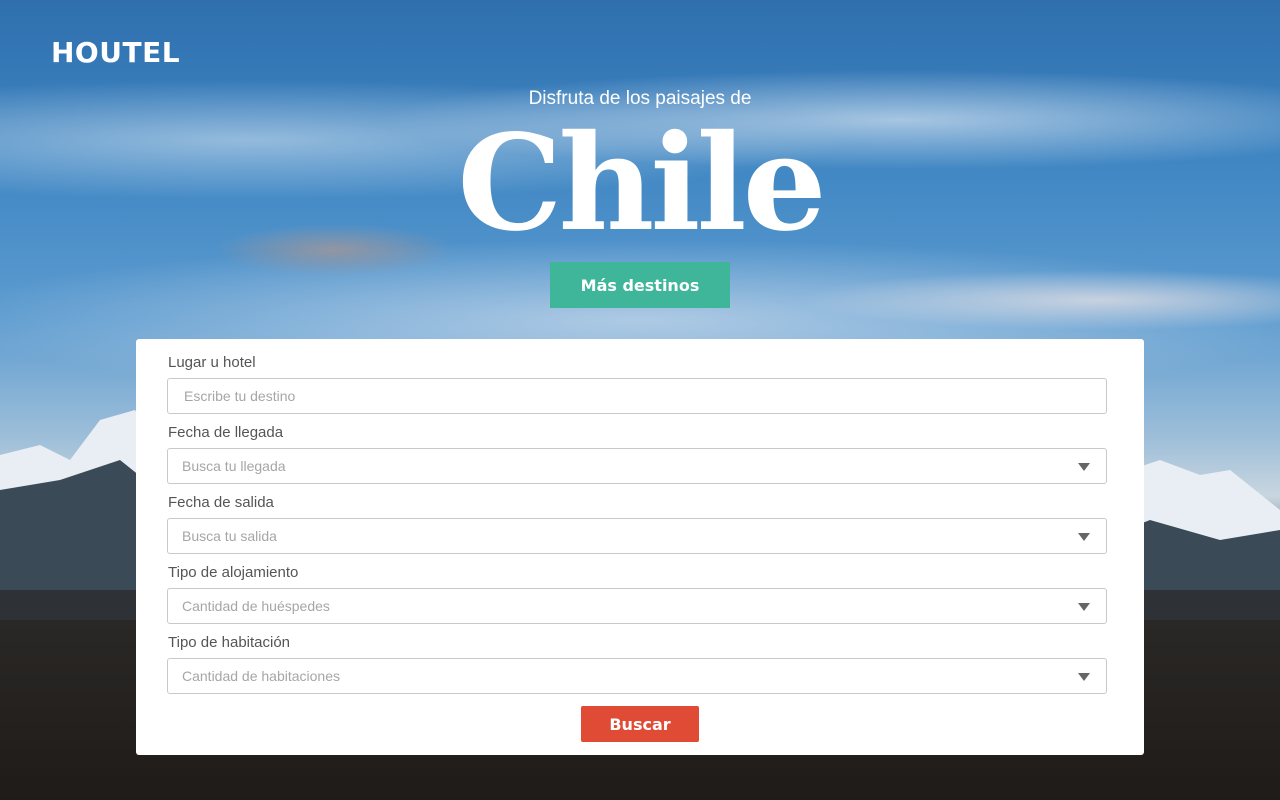 The width and height of the screenshot is (1280, 800). Describe the element at coordinates (256, 606) in the screenshot. I see `lodging-select-value: Cantidad de huéspedes` at that location.